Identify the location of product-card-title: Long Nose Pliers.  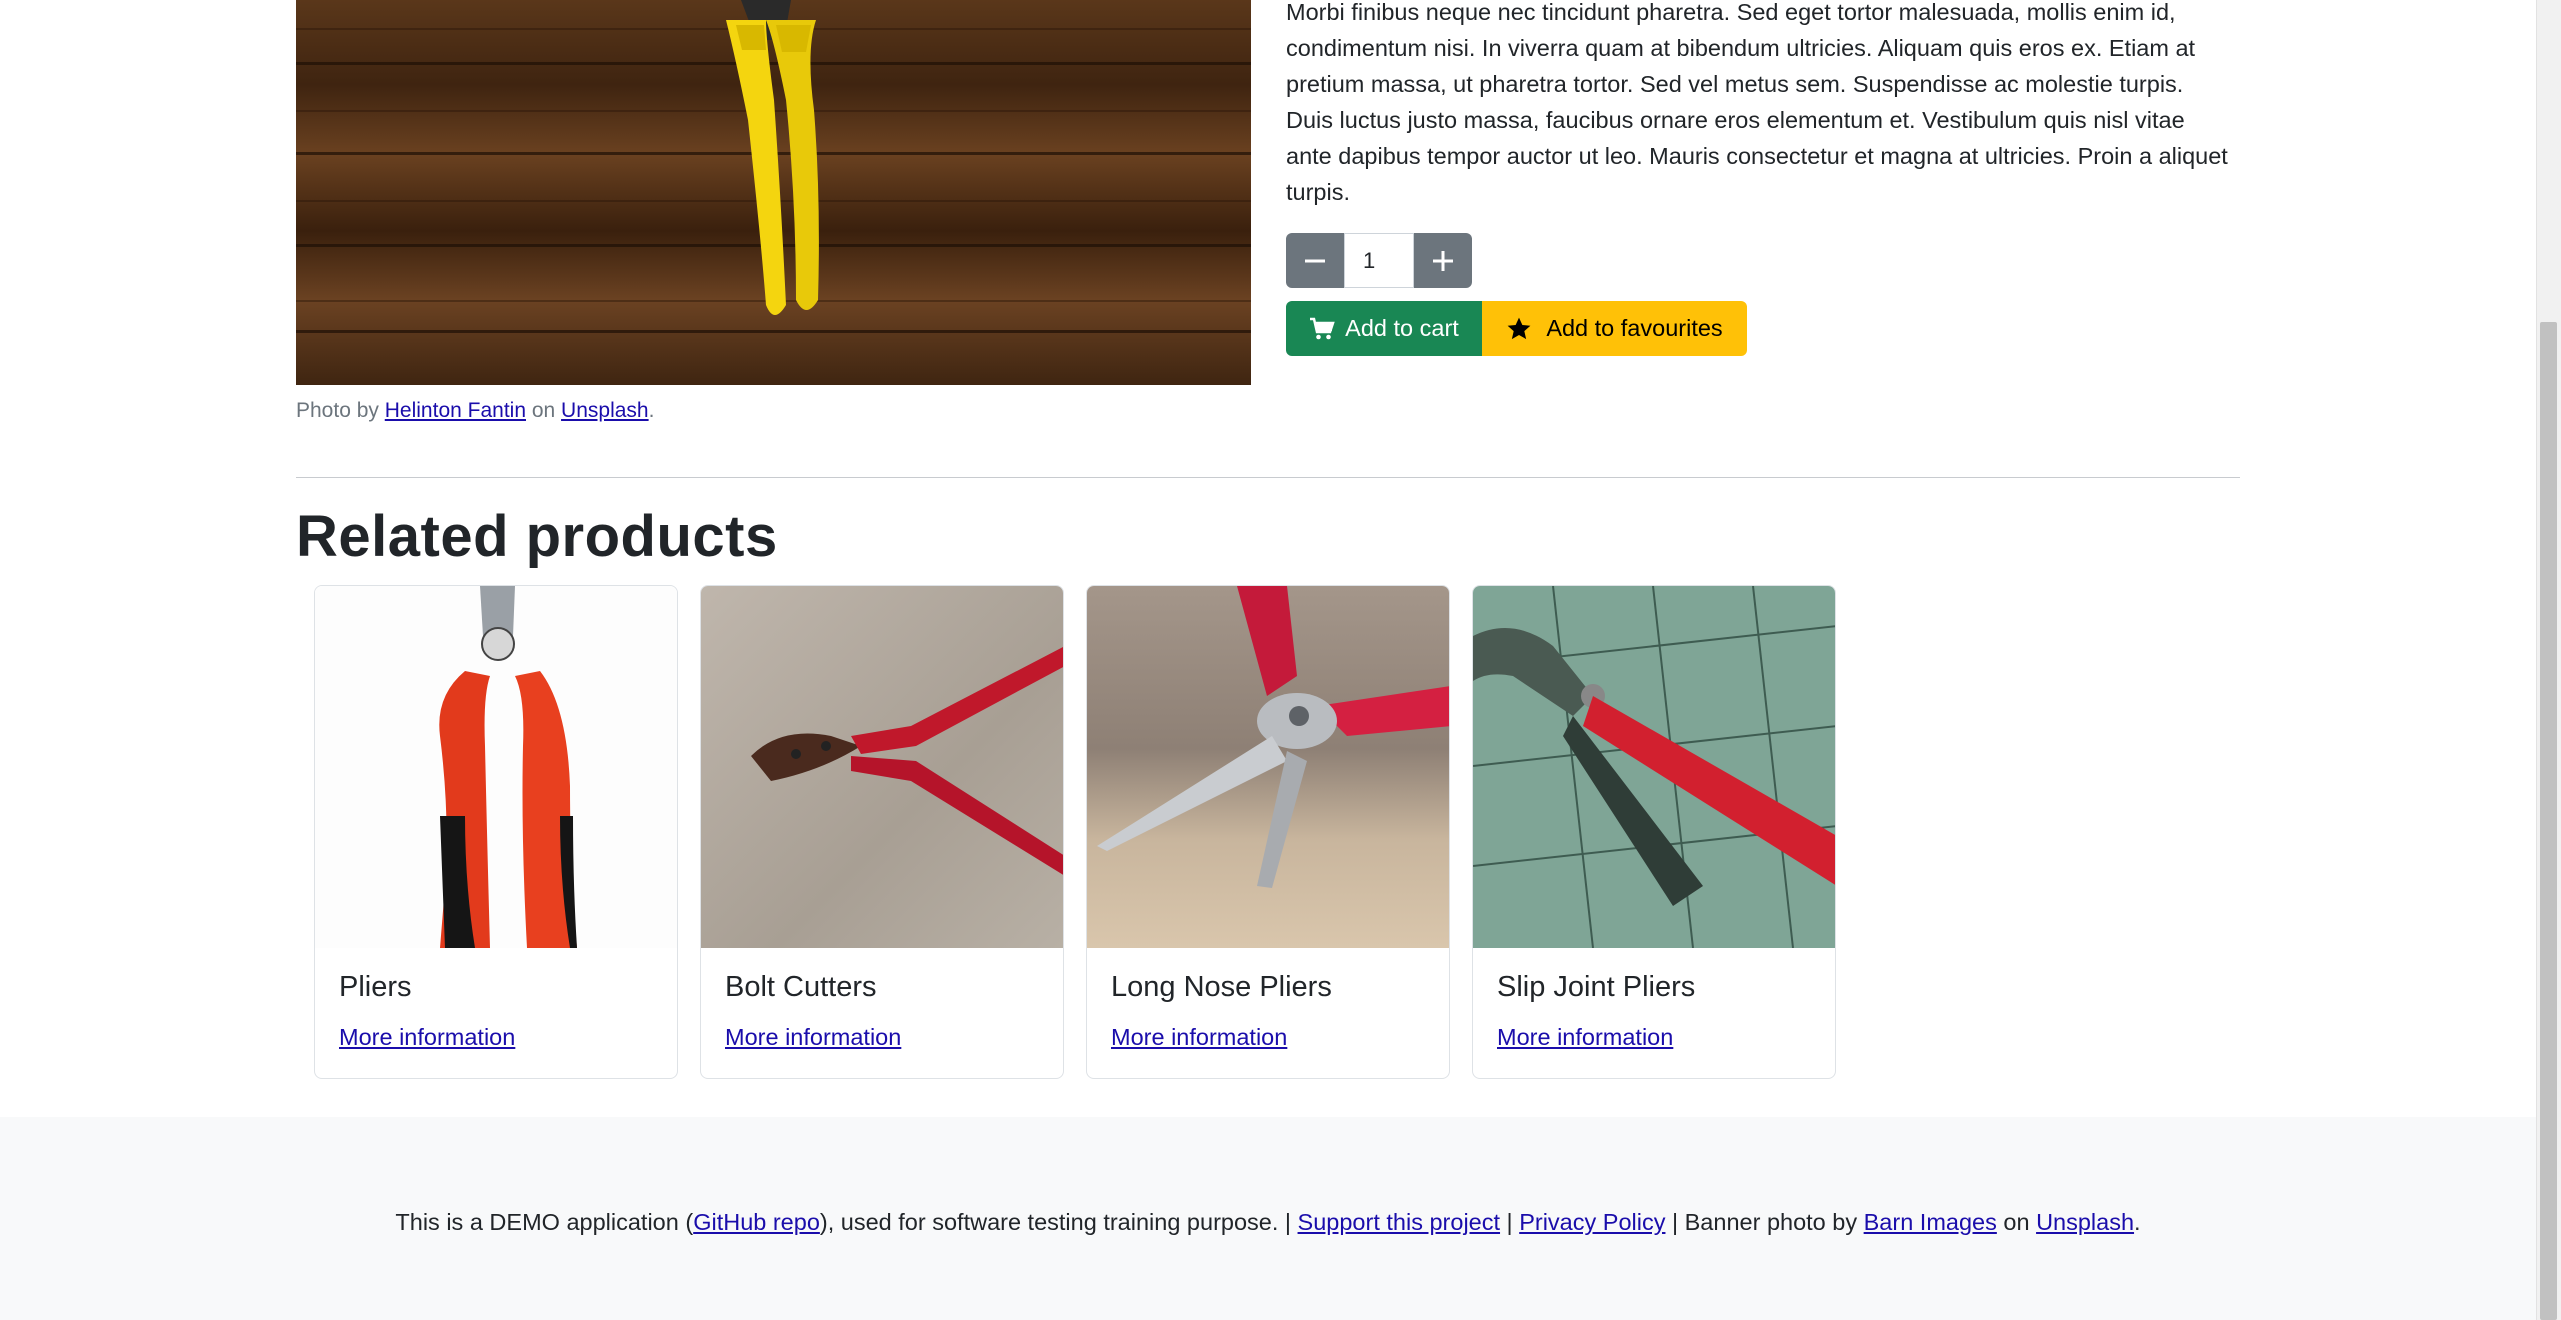
(1221, 987).